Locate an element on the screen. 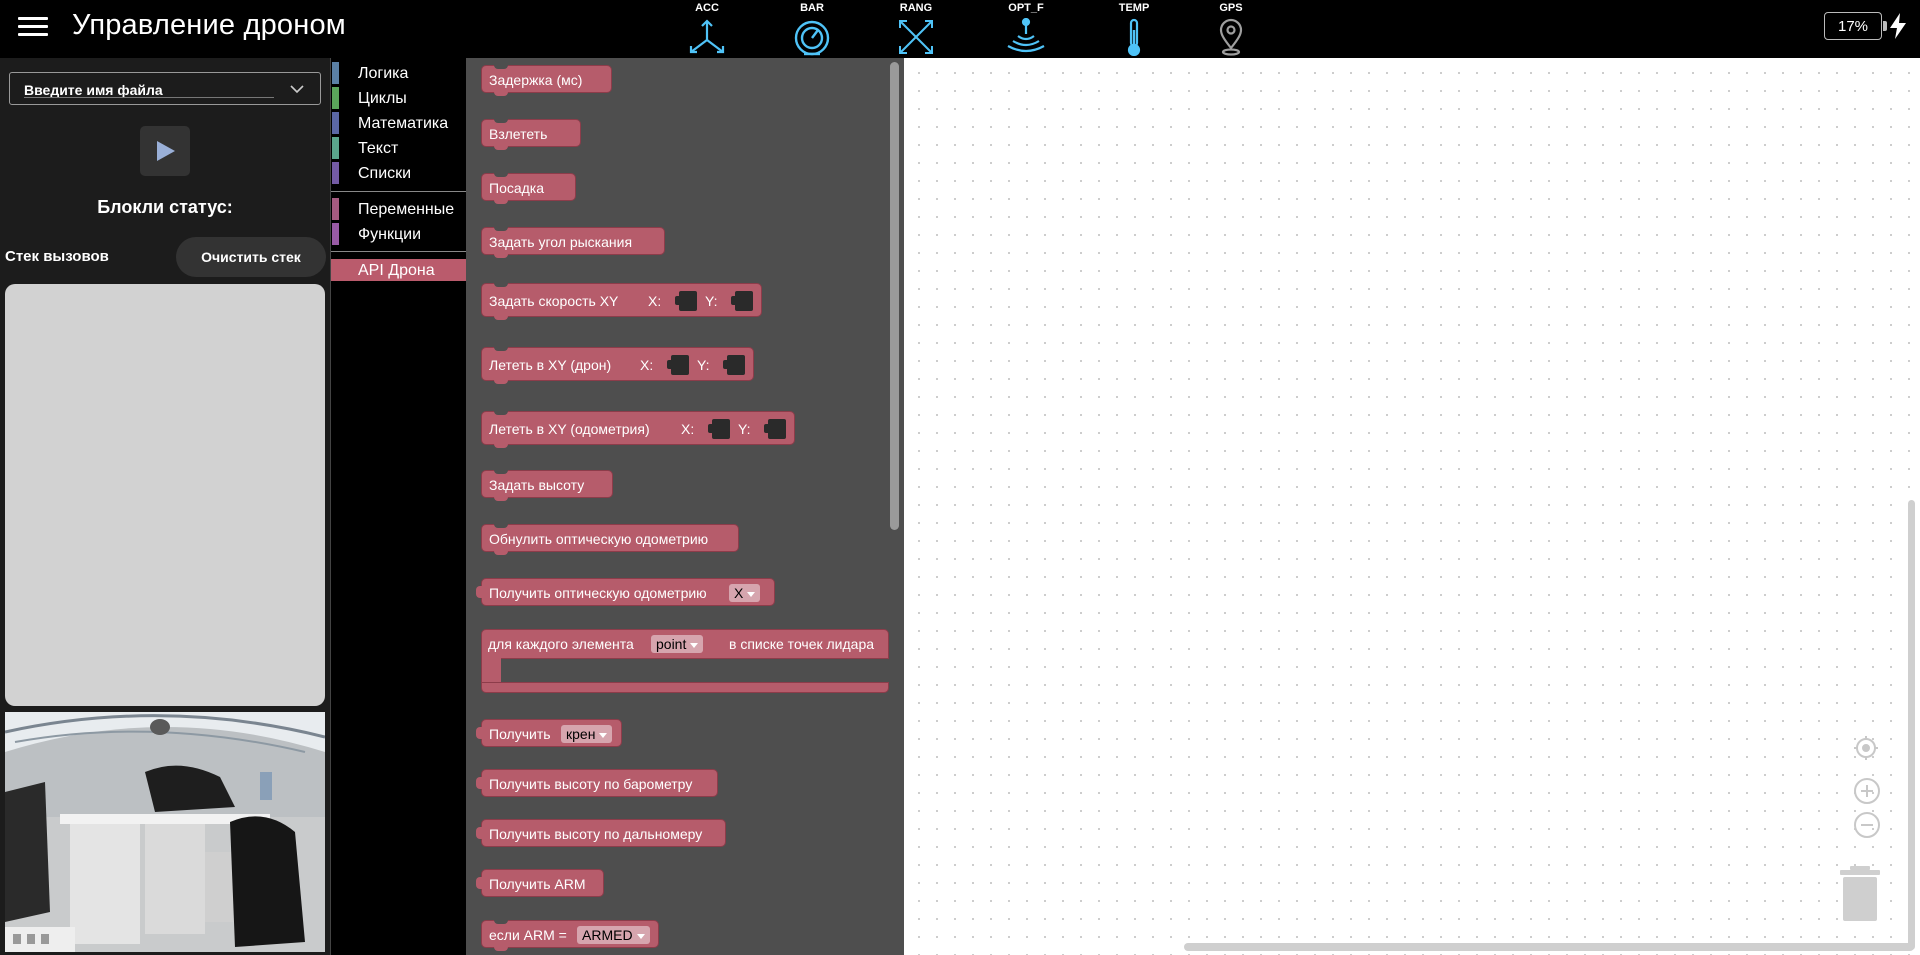  category-label: API Дрона is located at coordinates (396, 270).